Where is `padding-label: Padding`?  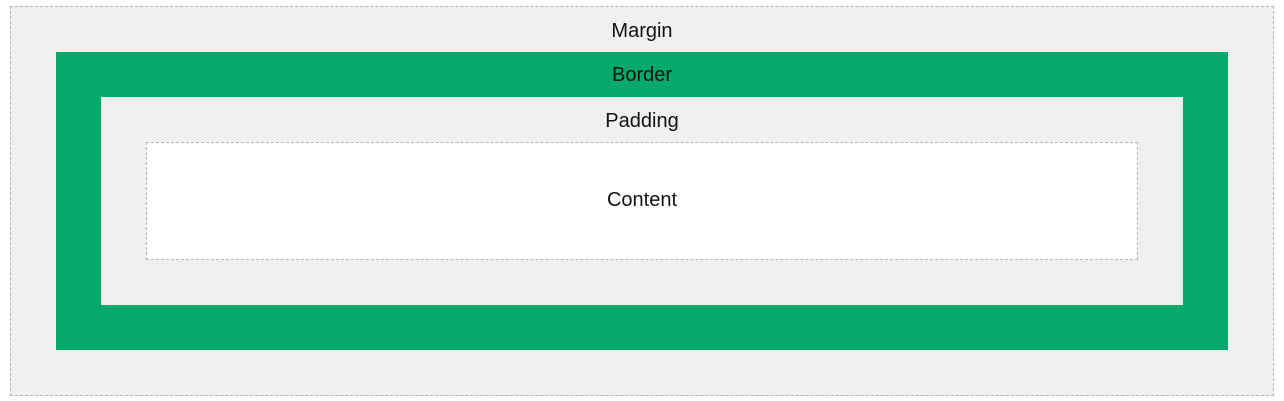
padding-label: Padding is located at coordinates (642, 121).